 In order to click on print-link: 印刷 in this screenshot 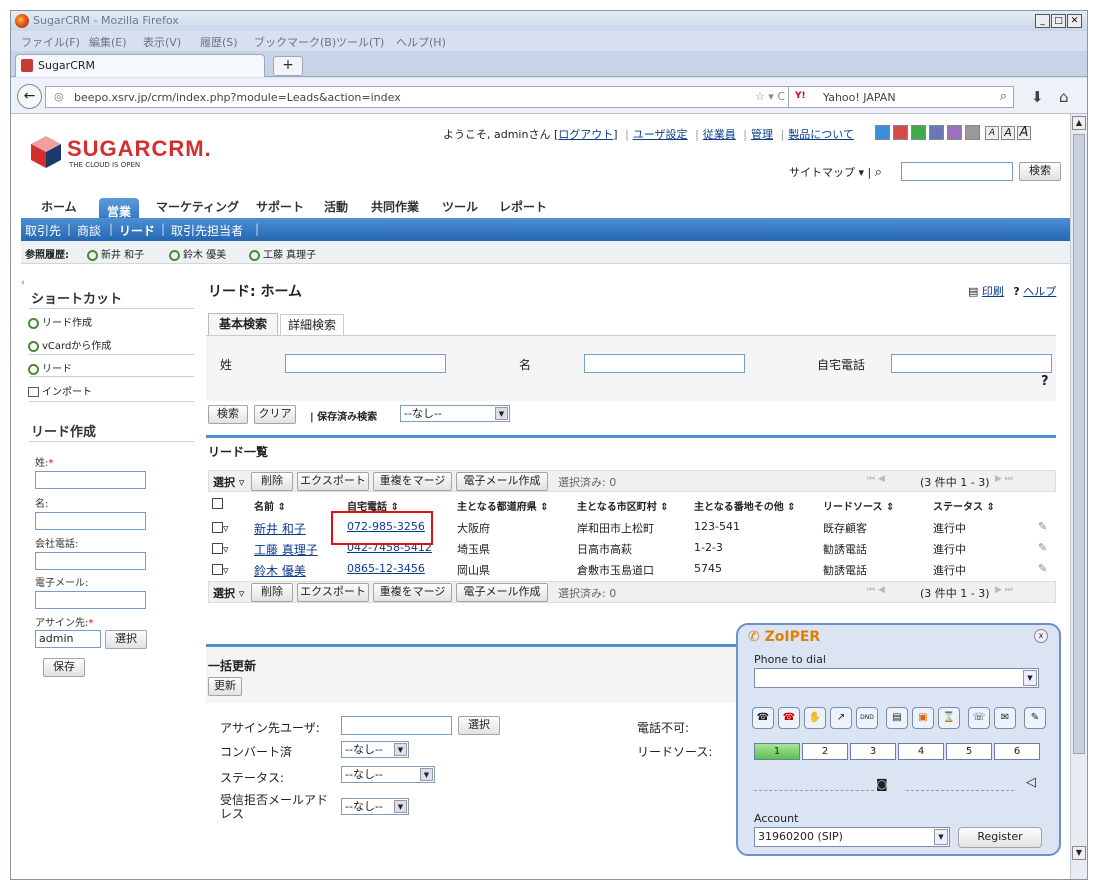, I will do `click(993, 291)`.